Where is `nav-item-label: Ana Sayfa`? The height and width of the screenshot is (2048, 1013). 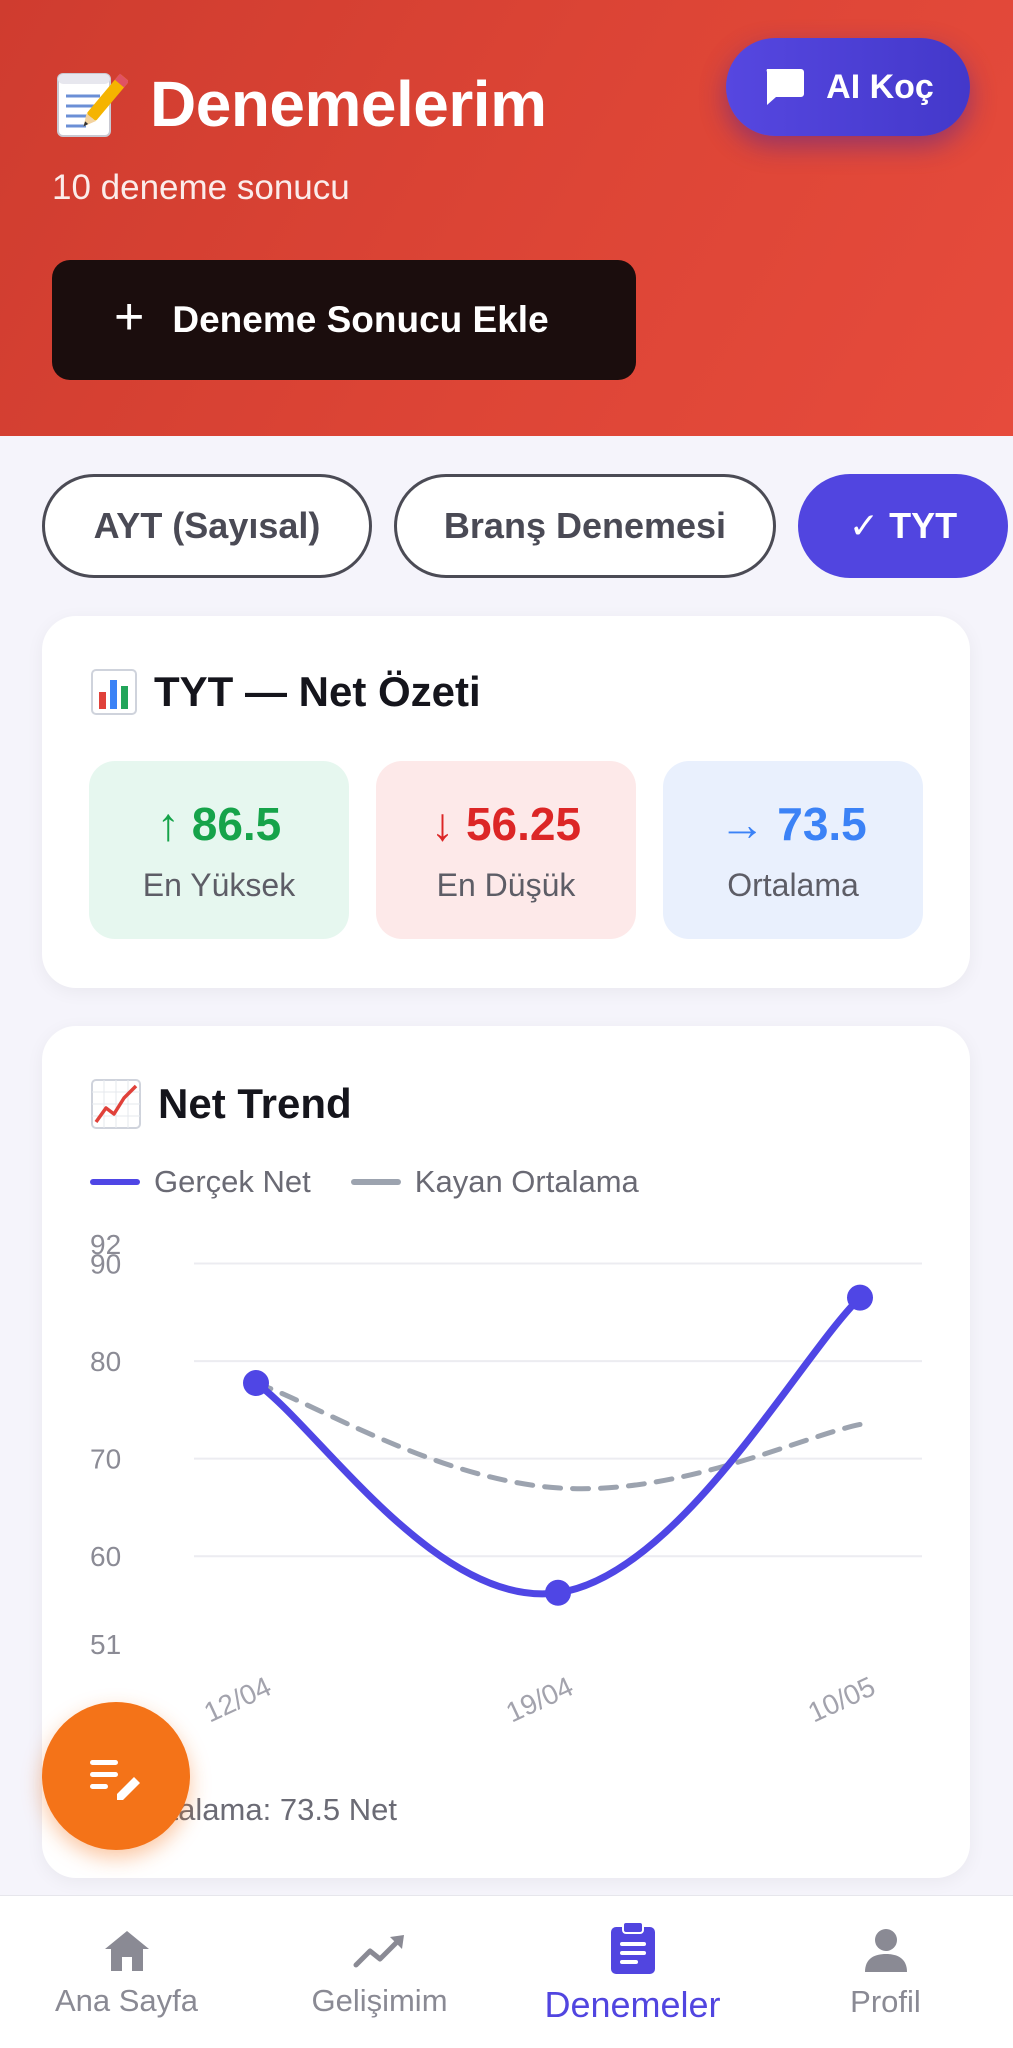 nav-item-label: Ana Sayfa is located at coordinates (126, 2000).